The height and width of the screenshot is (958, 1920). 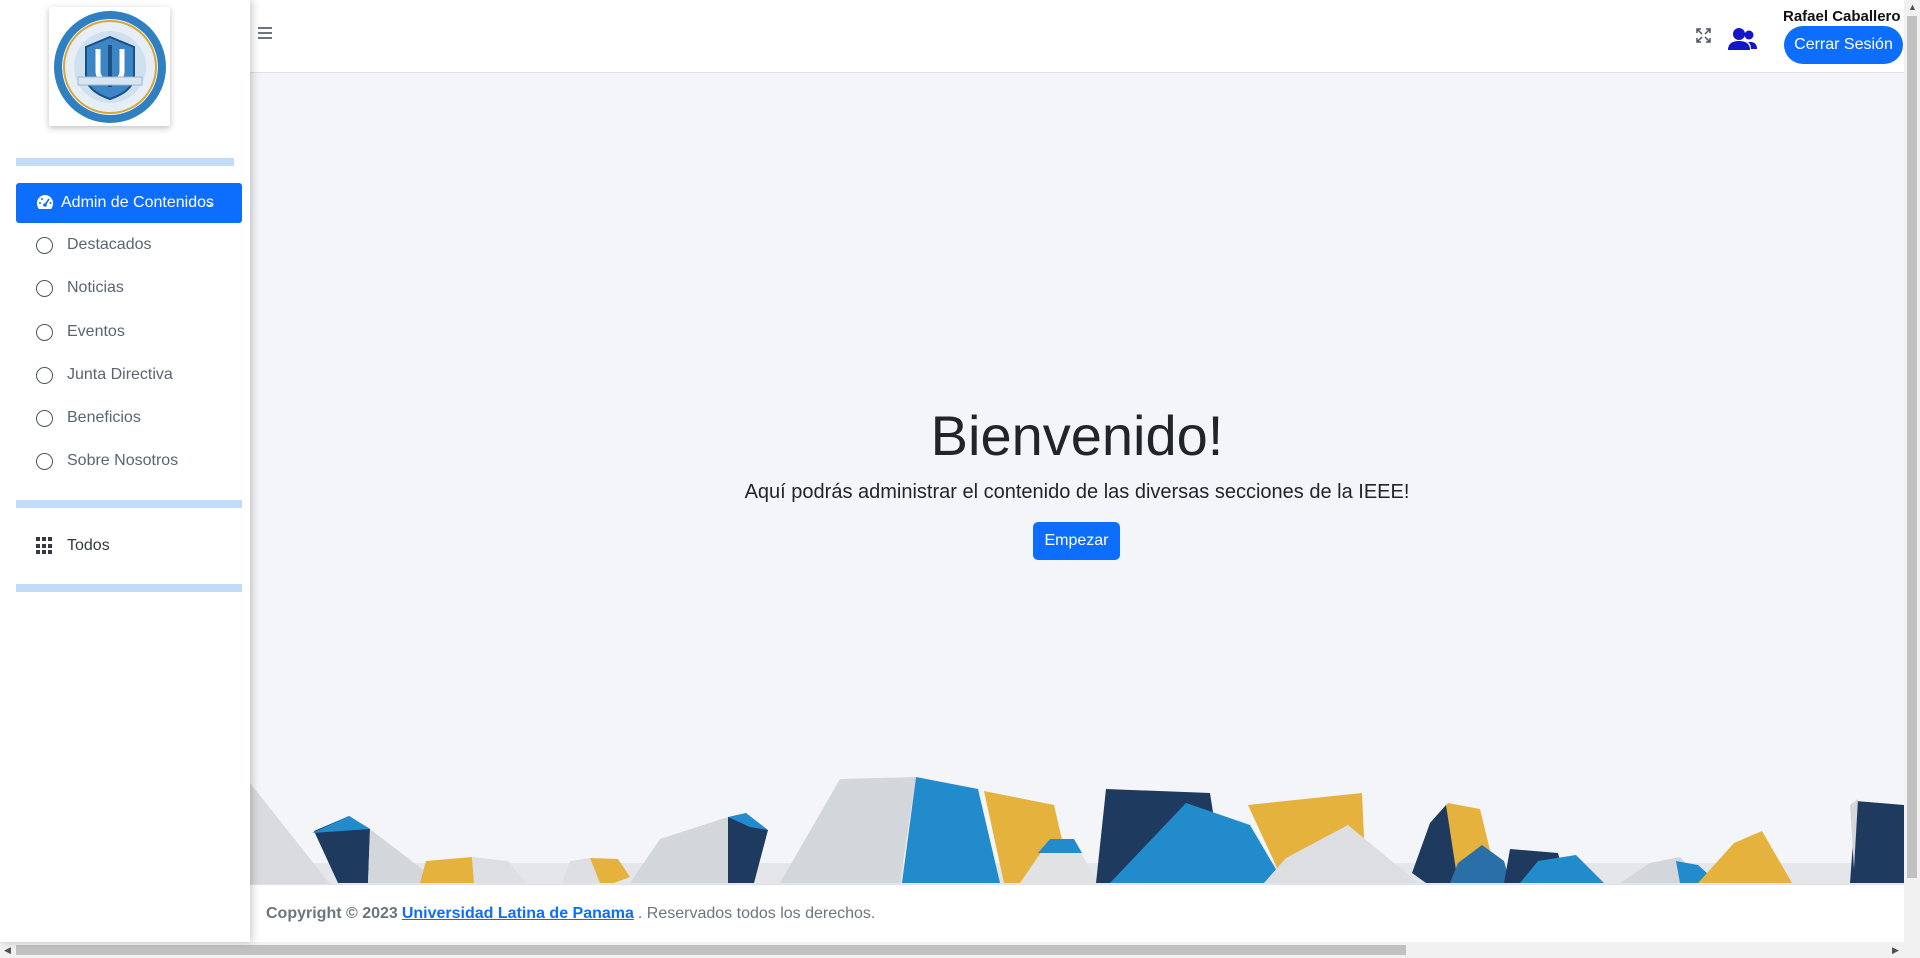 I want to click on sidebar-item-admin-contenidos: Admin de Contenidos ⌄, so click(x=129, y=203).